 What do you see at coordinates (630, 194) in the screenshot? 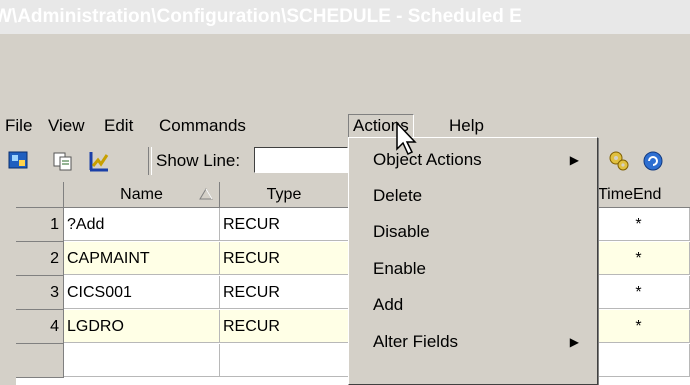
I see `column-header-timeend-label: TimeEnd` at bounding box center [630, 194].